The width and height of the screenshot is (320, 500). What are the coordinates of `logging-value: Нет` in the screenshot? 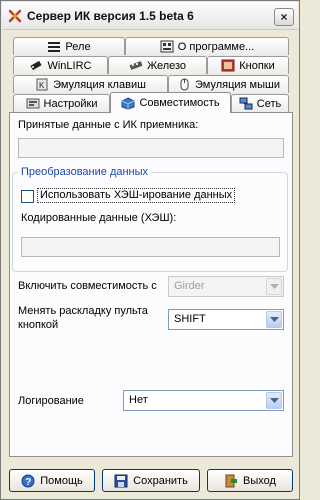 It's located at (138, 400).